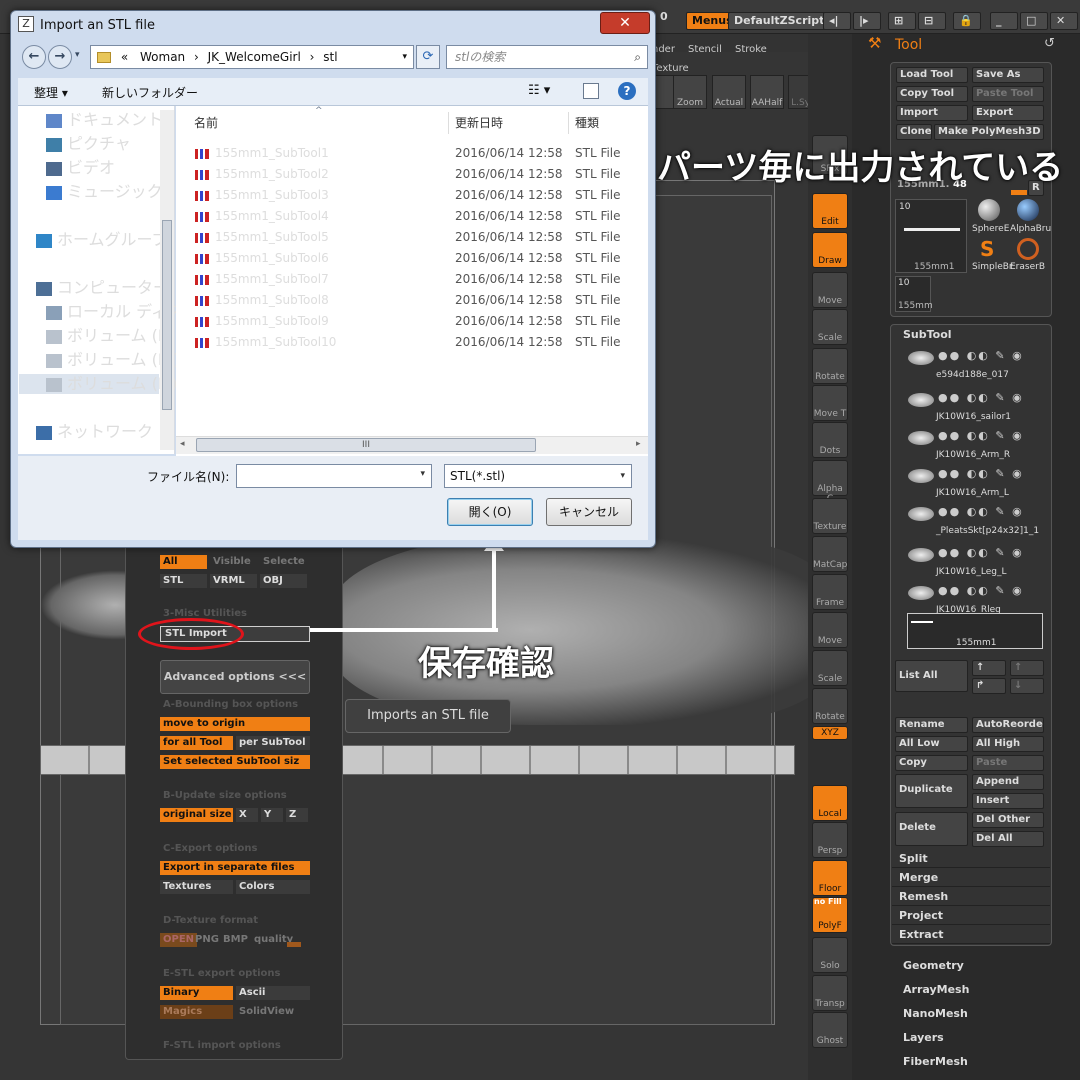 The width and height of the screenshot is (1080, 1080). I want to click on vtool-ghost: Ghost, so click(830, 1030).